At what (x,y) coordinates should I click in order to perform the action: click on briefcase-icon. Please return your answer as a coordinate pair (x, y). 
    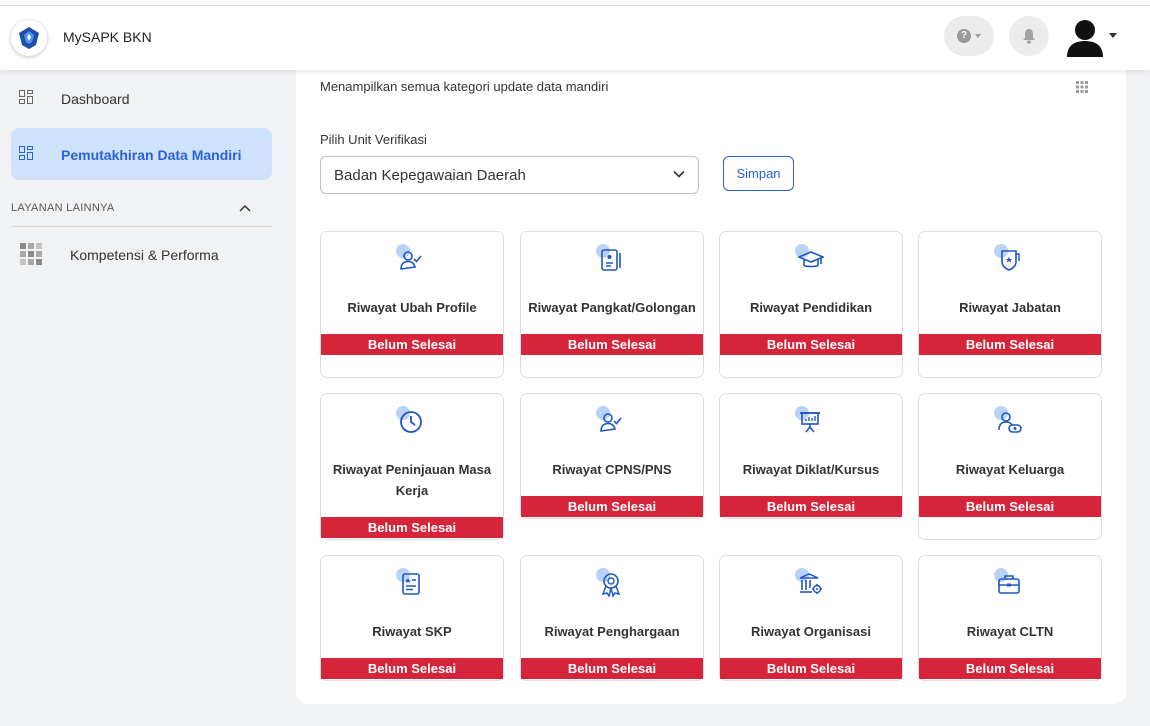
    Looking at the image, I should click on (1009, 584).